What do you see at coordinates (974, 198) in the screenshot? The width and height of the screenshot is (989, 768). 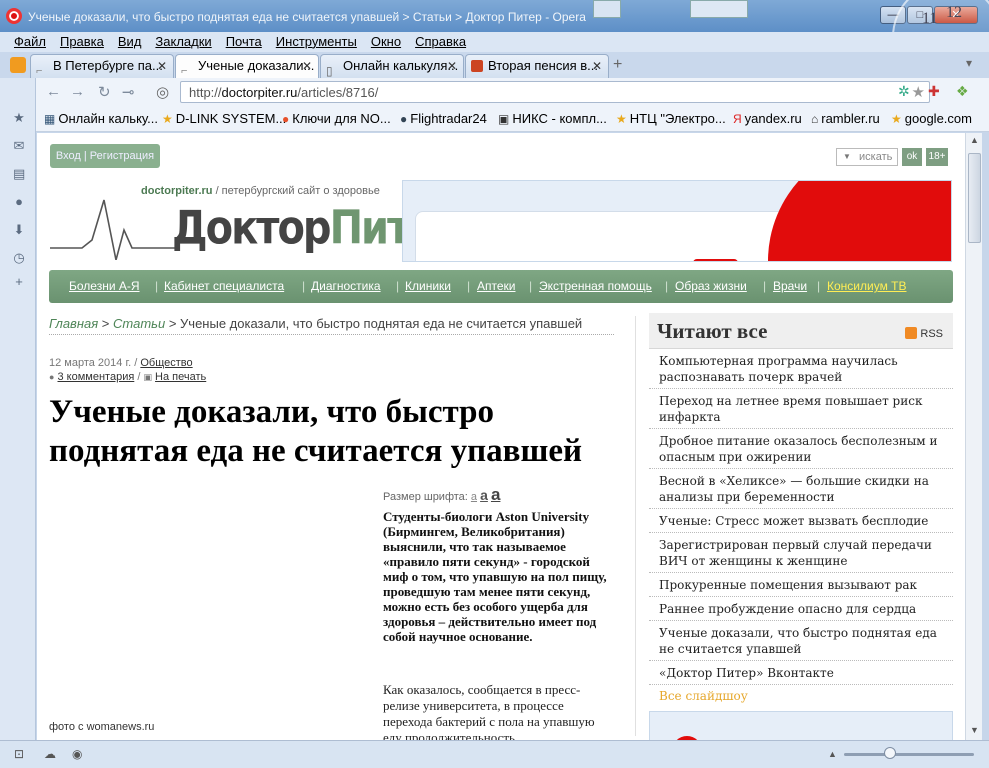 I see `scrollbar-thumb` at bounding box center [974, 198].